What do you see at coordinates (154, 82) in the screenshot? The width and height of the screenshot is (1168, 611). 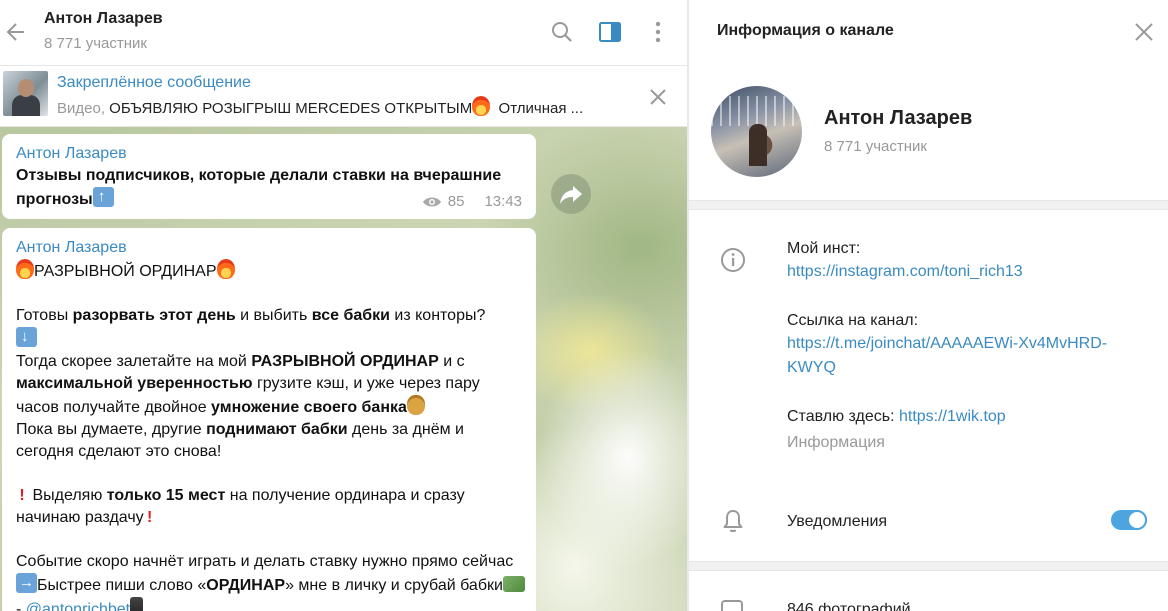 I see `pinned-title: Закреплённое сообщение` at bounding box center [154, 82].